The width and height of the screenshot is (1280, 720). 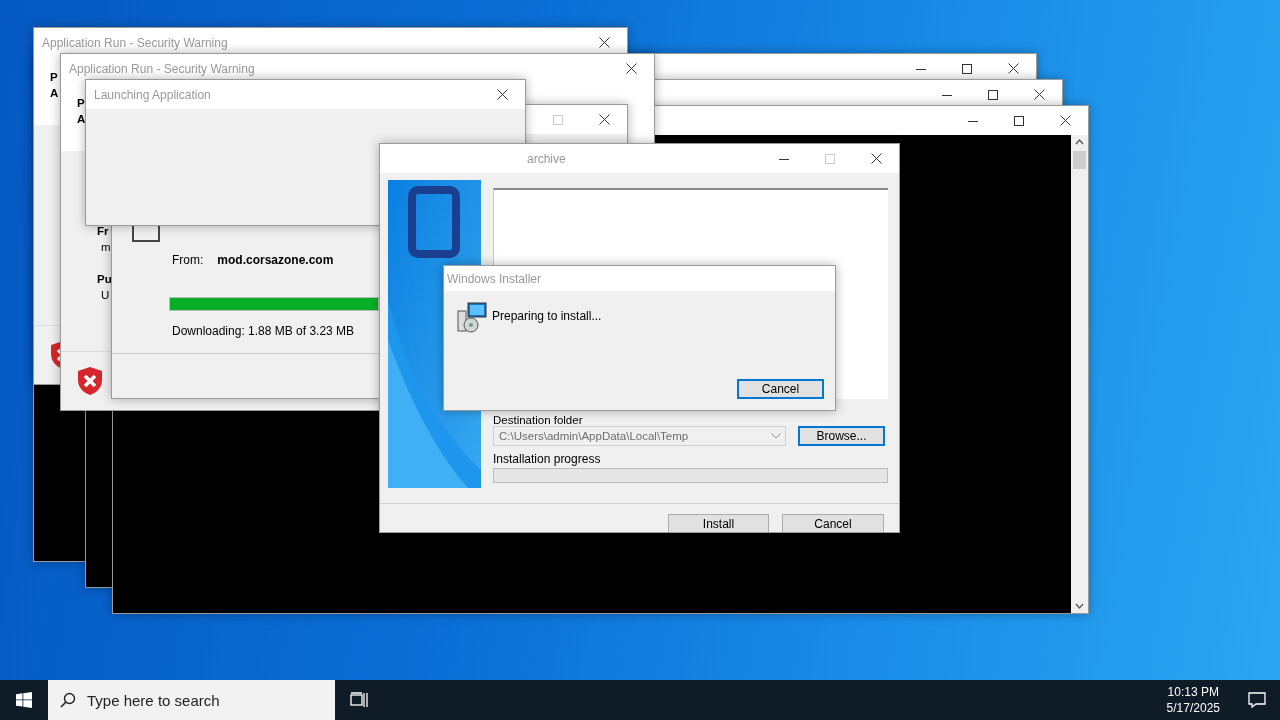 I want to click on notification-icon, so click(x=1257, y=700).